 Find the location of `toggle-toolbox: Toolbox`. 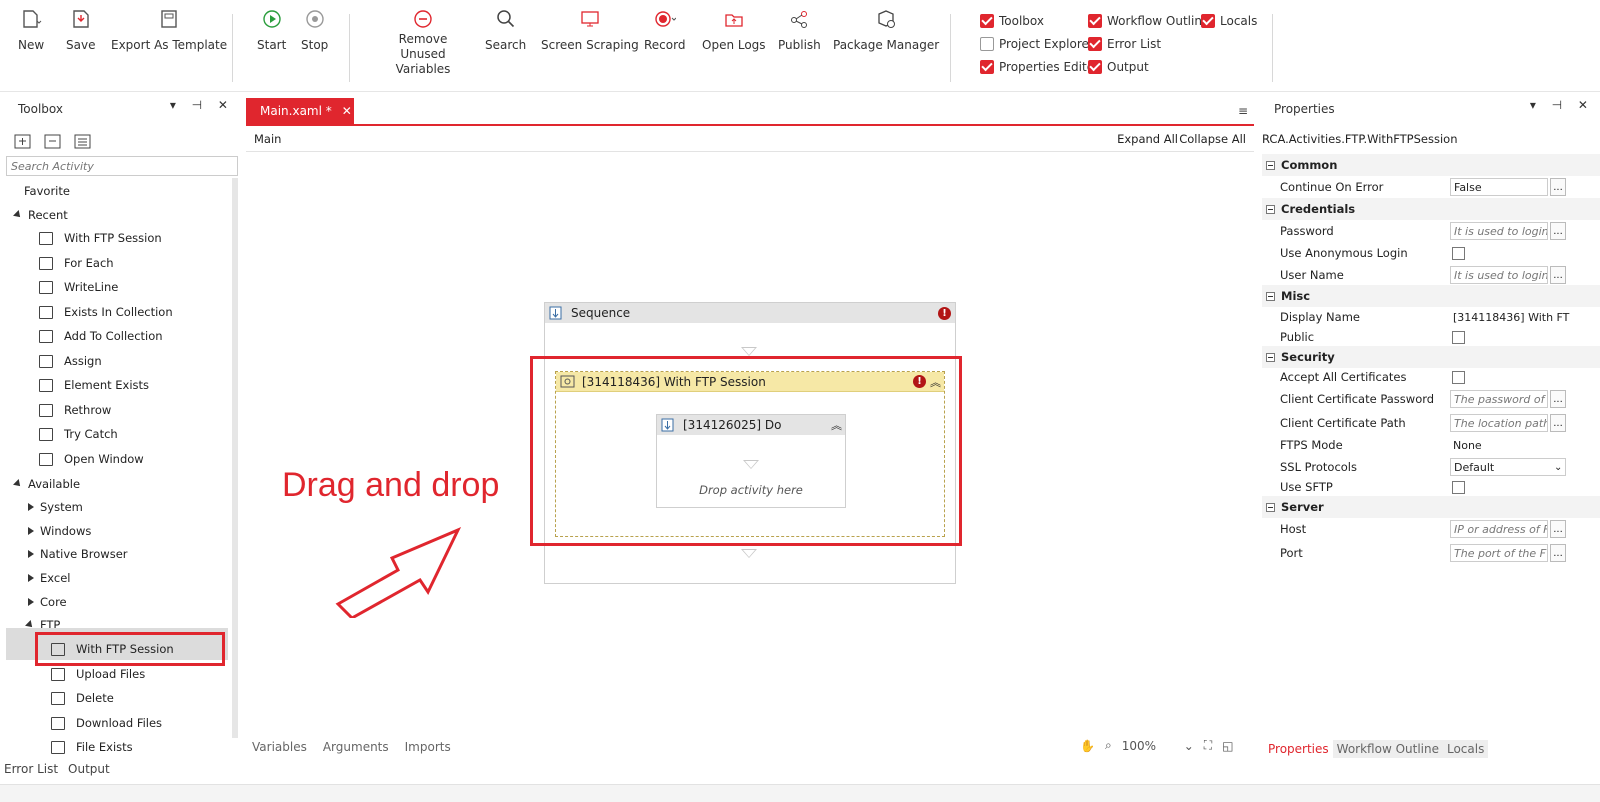

toggle-toolbox: Toolbox is located at coordinates (1012, 21).